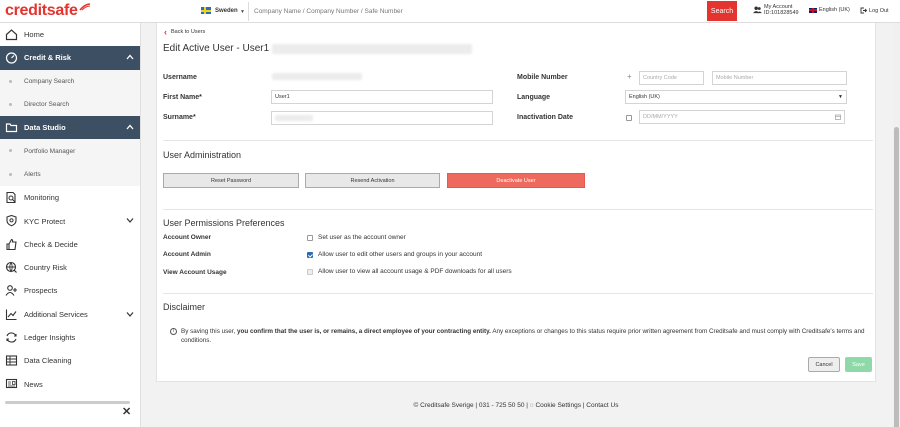 The image size is (900, 427). What do you see at coordinates (216, 48) in the screenshot?
I see `page-title: Edit Active User - User1` at bounding box center [216, 48].